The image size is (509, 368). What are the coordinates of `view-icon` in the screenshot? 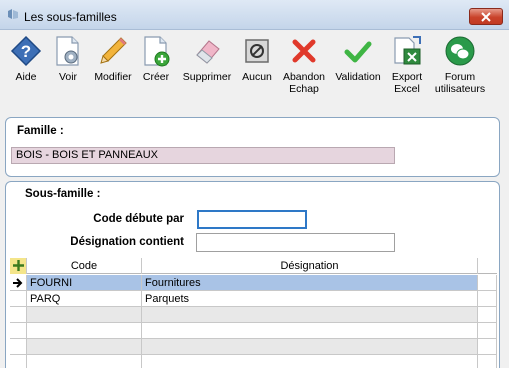 It's located at (67, 51).